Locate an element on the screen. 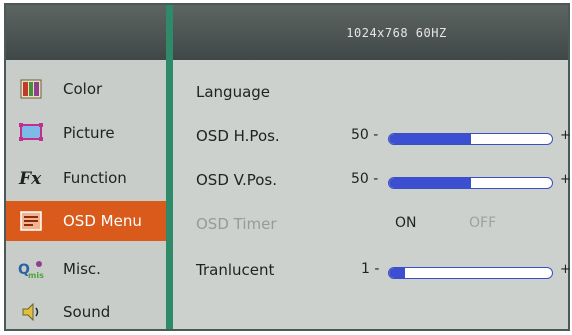 The image size is (572, 335). sidebar-item-label: OSD Menu is located at coordinates (102, 221).